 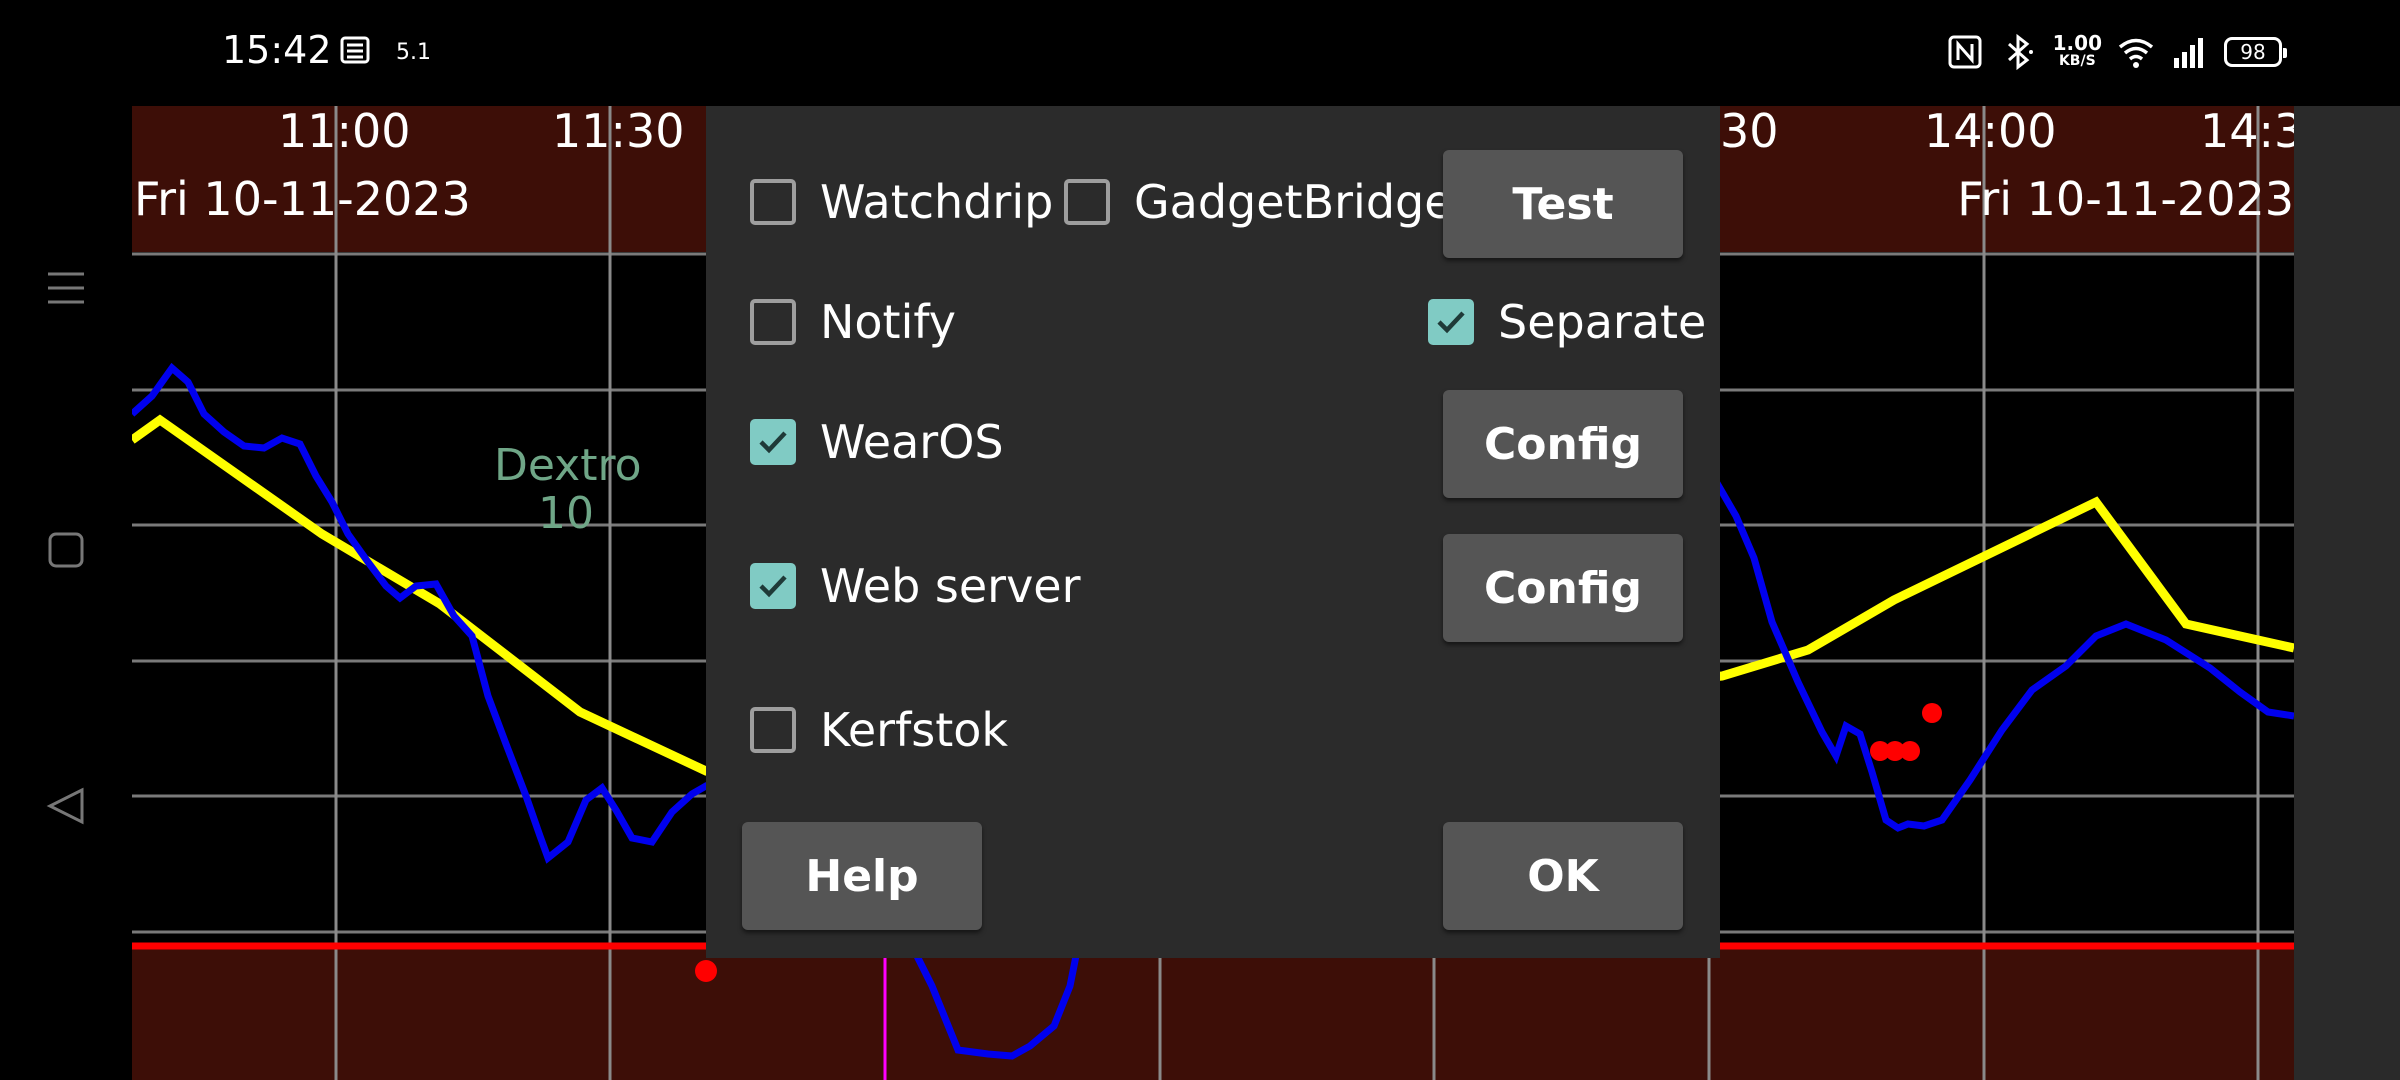 What do you see at coordinates (1087, 202) in the screenshot?
I see `gadgetbridge-checkbox` at bounding box center [1087, 202].